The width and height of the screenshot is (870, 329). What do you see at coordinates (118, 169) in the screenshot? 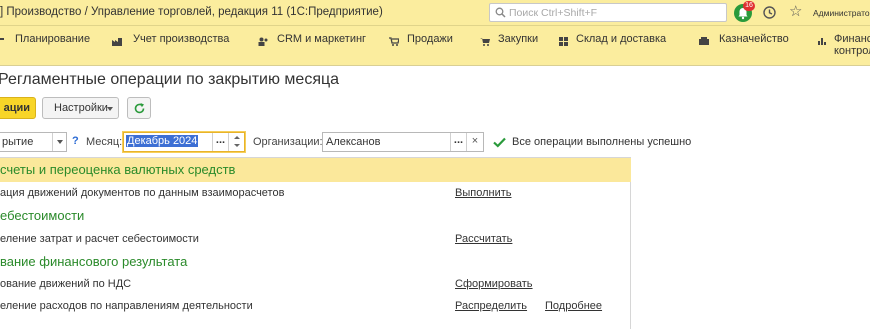
I see `group-title: счеты и переоценка валютных средств` at bounding box center [118, 169].